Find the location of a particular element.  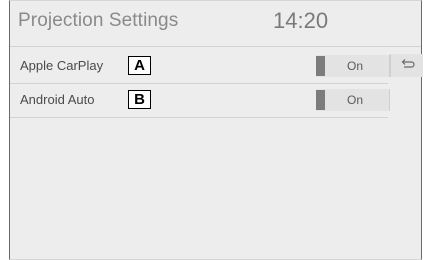

setting-row-apple-carplay: Apple CarPlay A On is located at coordinates (202, 66).